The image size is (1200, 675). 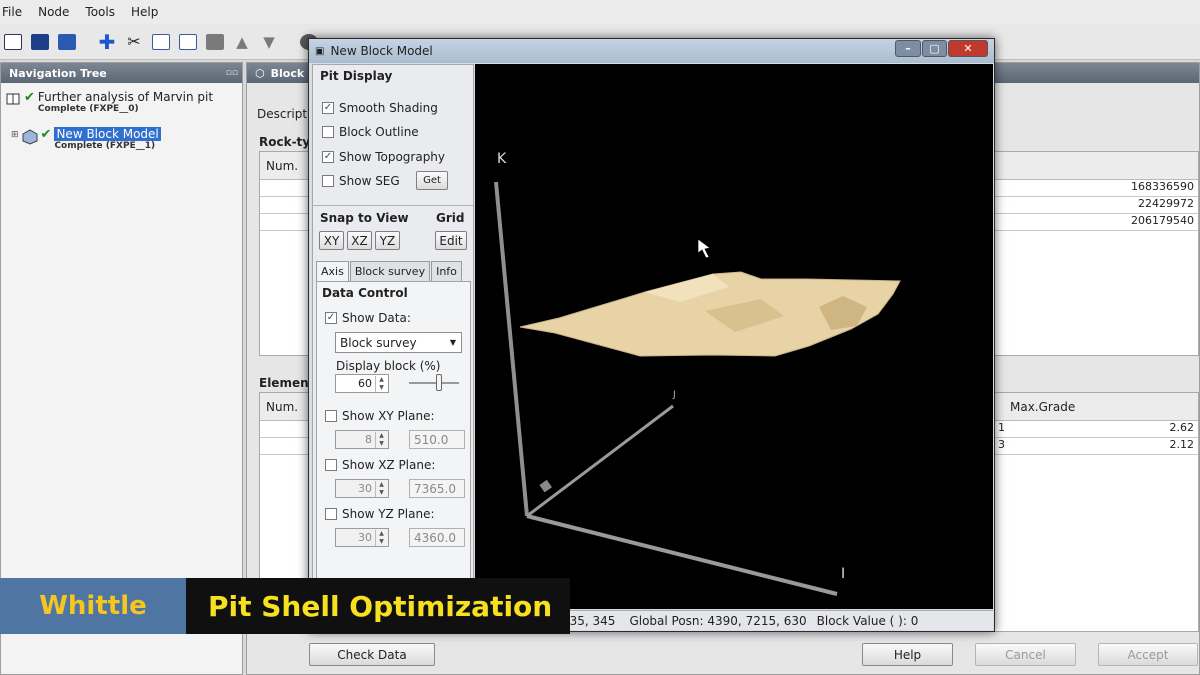 I want to click on get-button: Get, so click(x=432, y=180).